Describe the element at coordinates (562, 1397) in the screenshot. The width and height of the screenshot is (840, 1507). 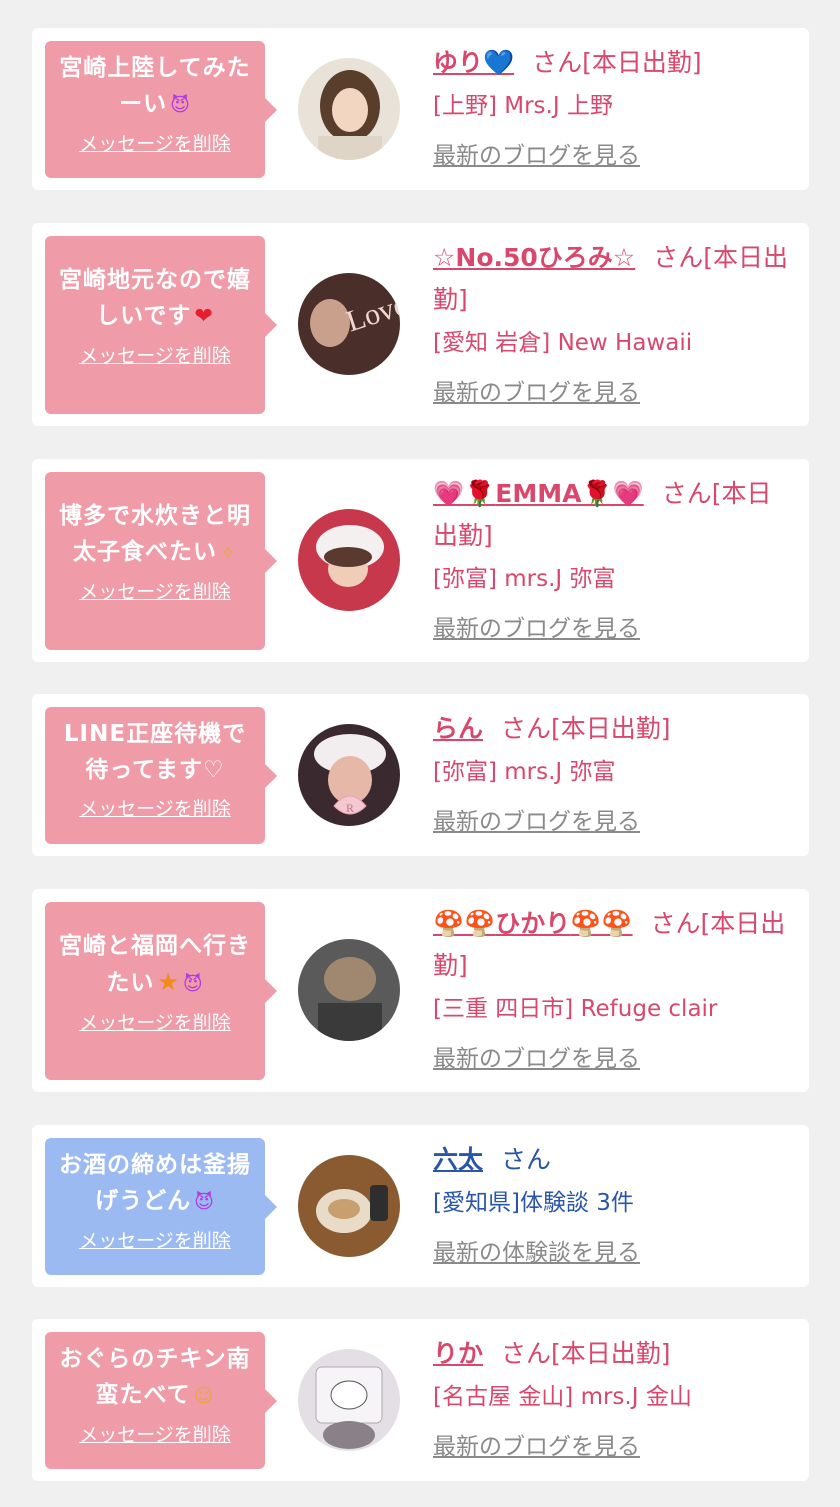
I see `shop-name: [名古屋 金山] mrs.J 金山` at that location.